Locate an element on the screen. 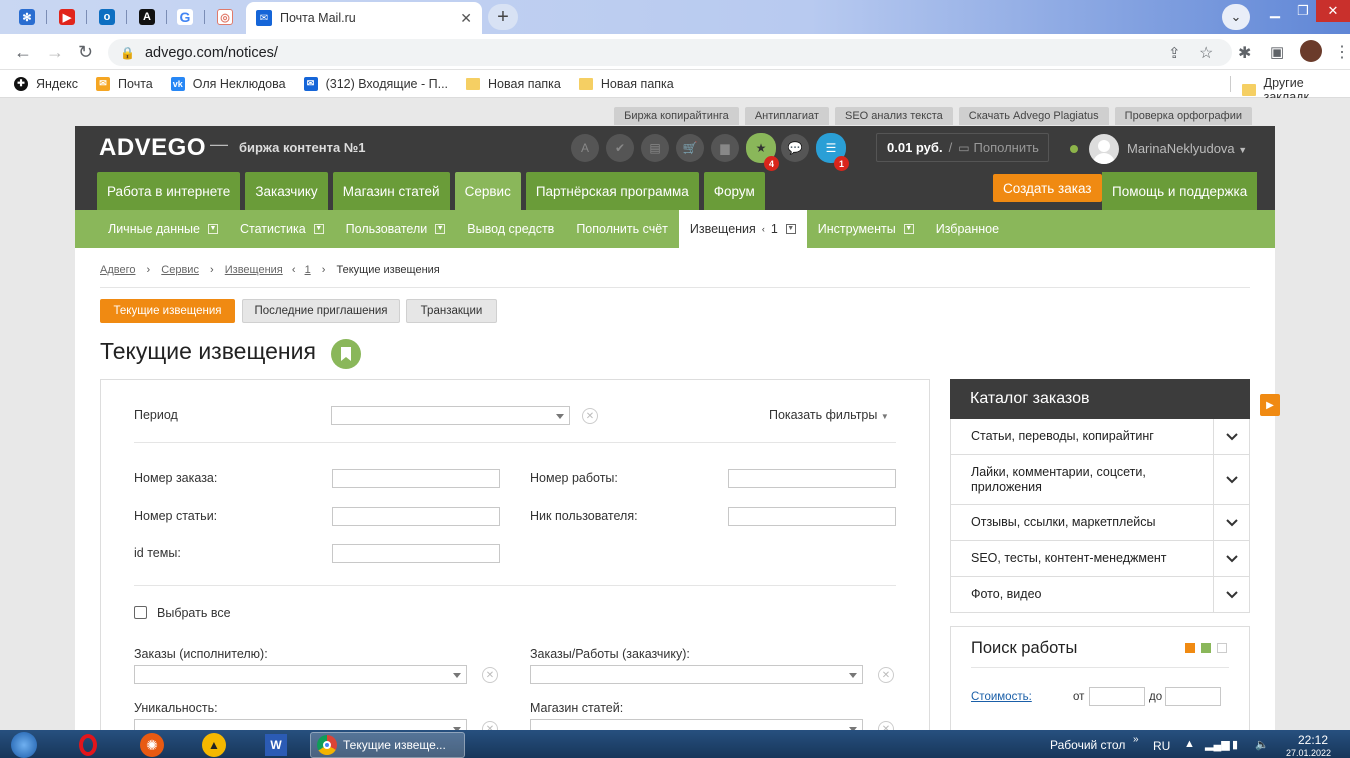  user-nick-input is located at coordinates (812, 516).